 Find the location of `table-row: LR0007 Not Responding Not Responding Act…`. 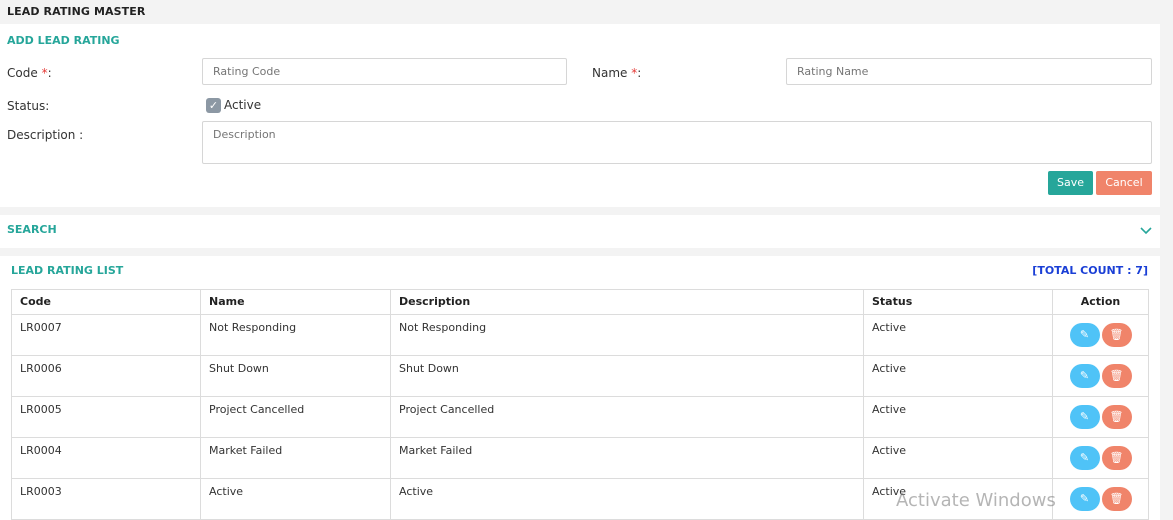

table-row: LR0007 Not Responding Not Responding Act… is located at coordinates (580, 335).